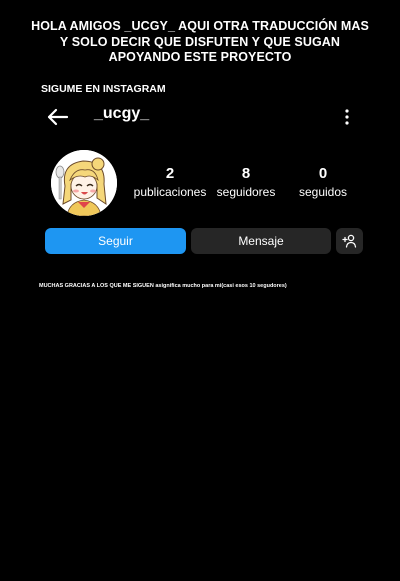  I want to click on banner-line-3: APOYANDO ESTE PROYECTO, so click(200, 57).